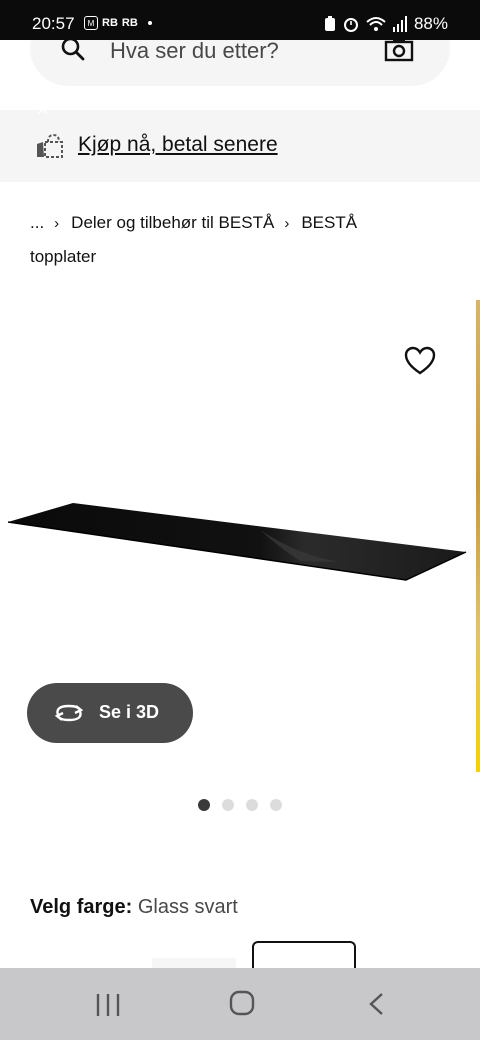 The image size is (480, 1040). What do you see at coordinates (178, 145) in the screenshot?
I see `pay-later-link: Kjøp nå, betal senere` at bounding box center [178, 145].